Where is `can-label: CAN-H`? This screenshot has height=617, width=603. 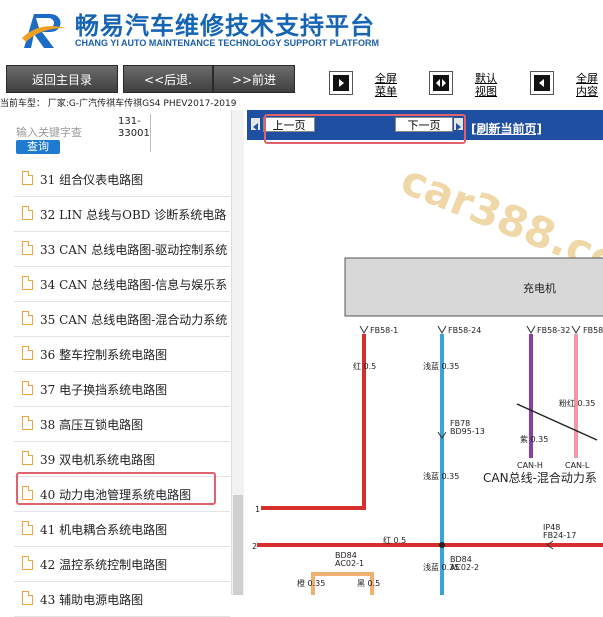 can-label: CAN-H is located at coordinates (530, 465).